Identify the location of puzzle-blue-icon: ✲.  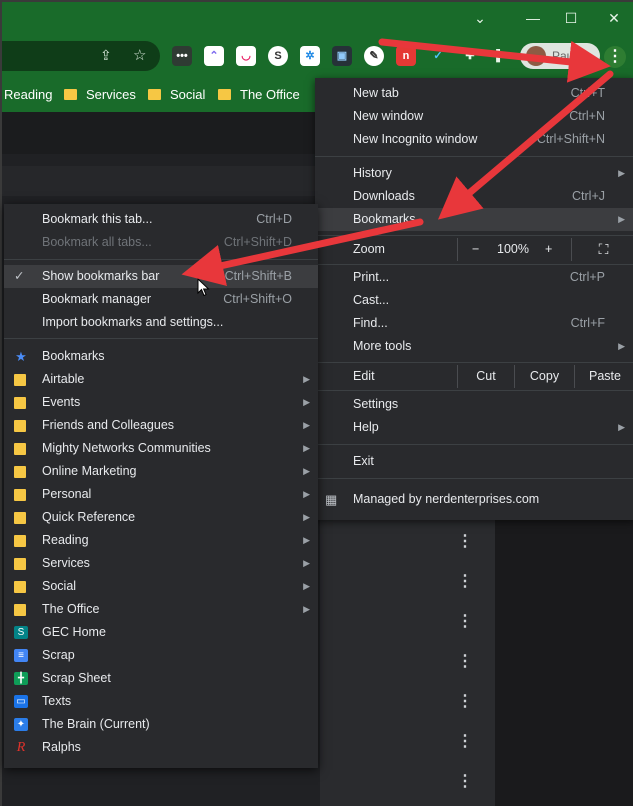
(310, 56).